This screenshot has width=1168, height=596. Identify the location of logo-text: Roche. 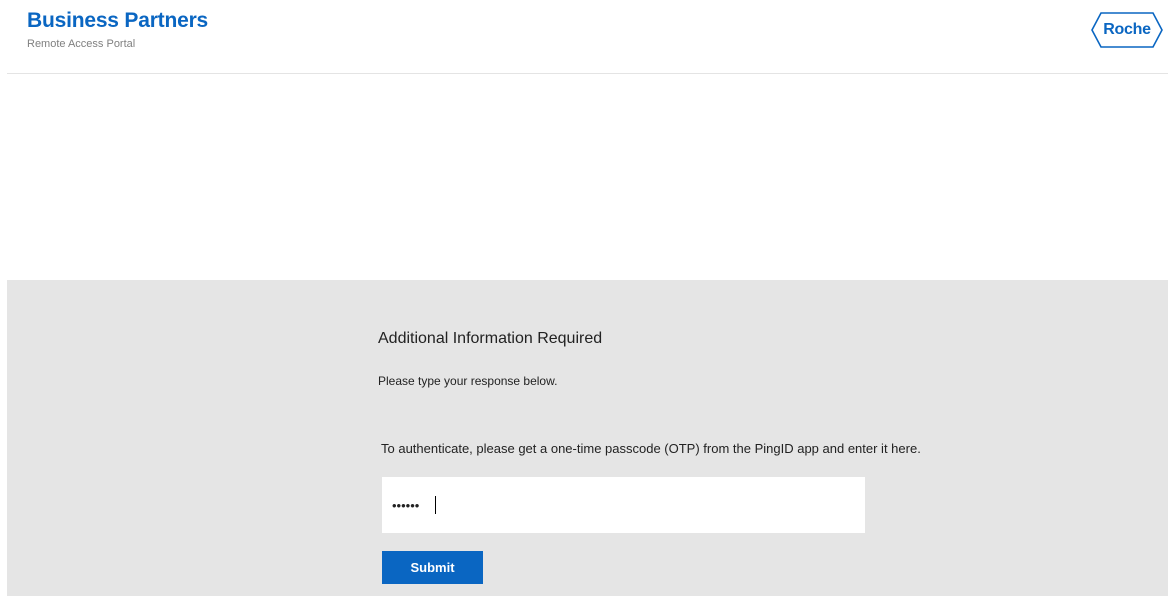
(1127, 29).